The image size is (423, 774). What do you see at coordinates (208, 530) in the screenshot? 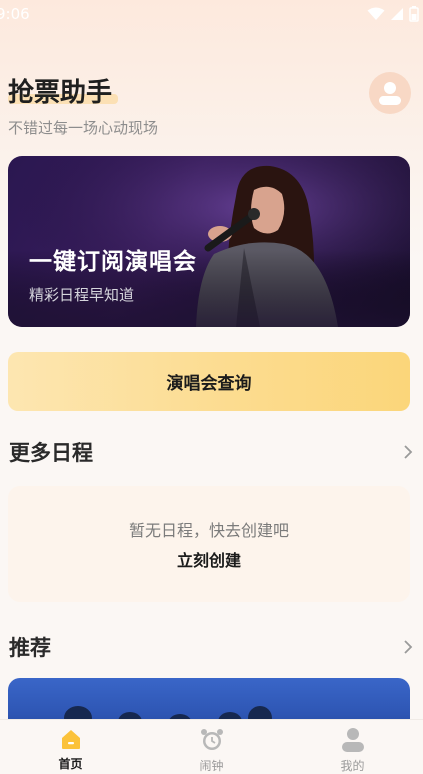
I see `empty-schedule-text: 暂无日程，快去创建吧` at bounding box center [208, 530].